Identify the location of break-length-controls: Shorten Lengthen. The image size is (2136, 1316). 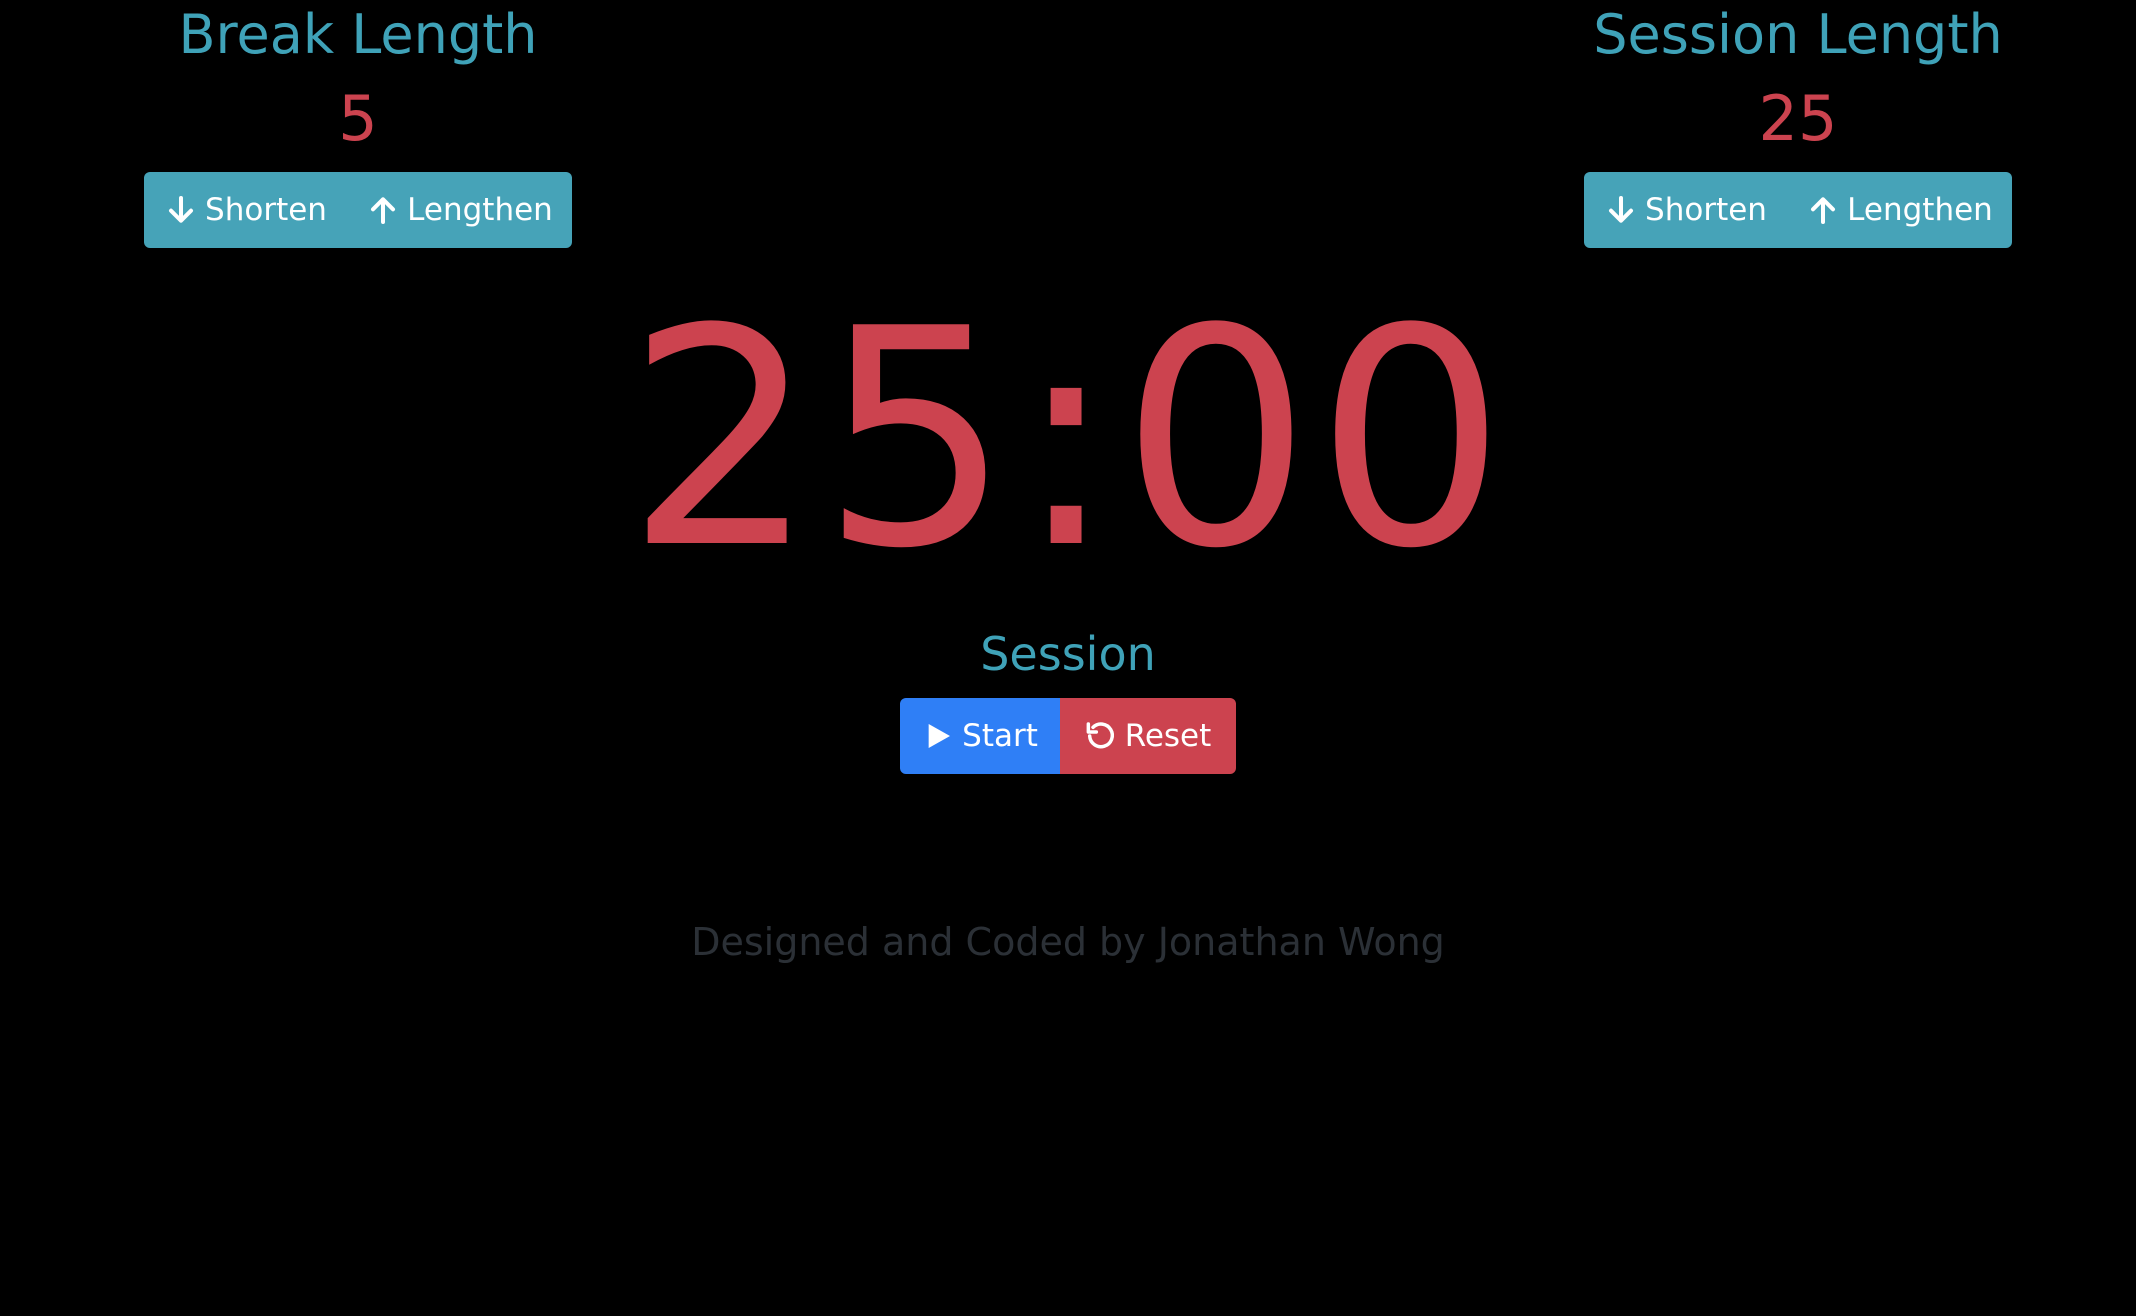
(358, 210).